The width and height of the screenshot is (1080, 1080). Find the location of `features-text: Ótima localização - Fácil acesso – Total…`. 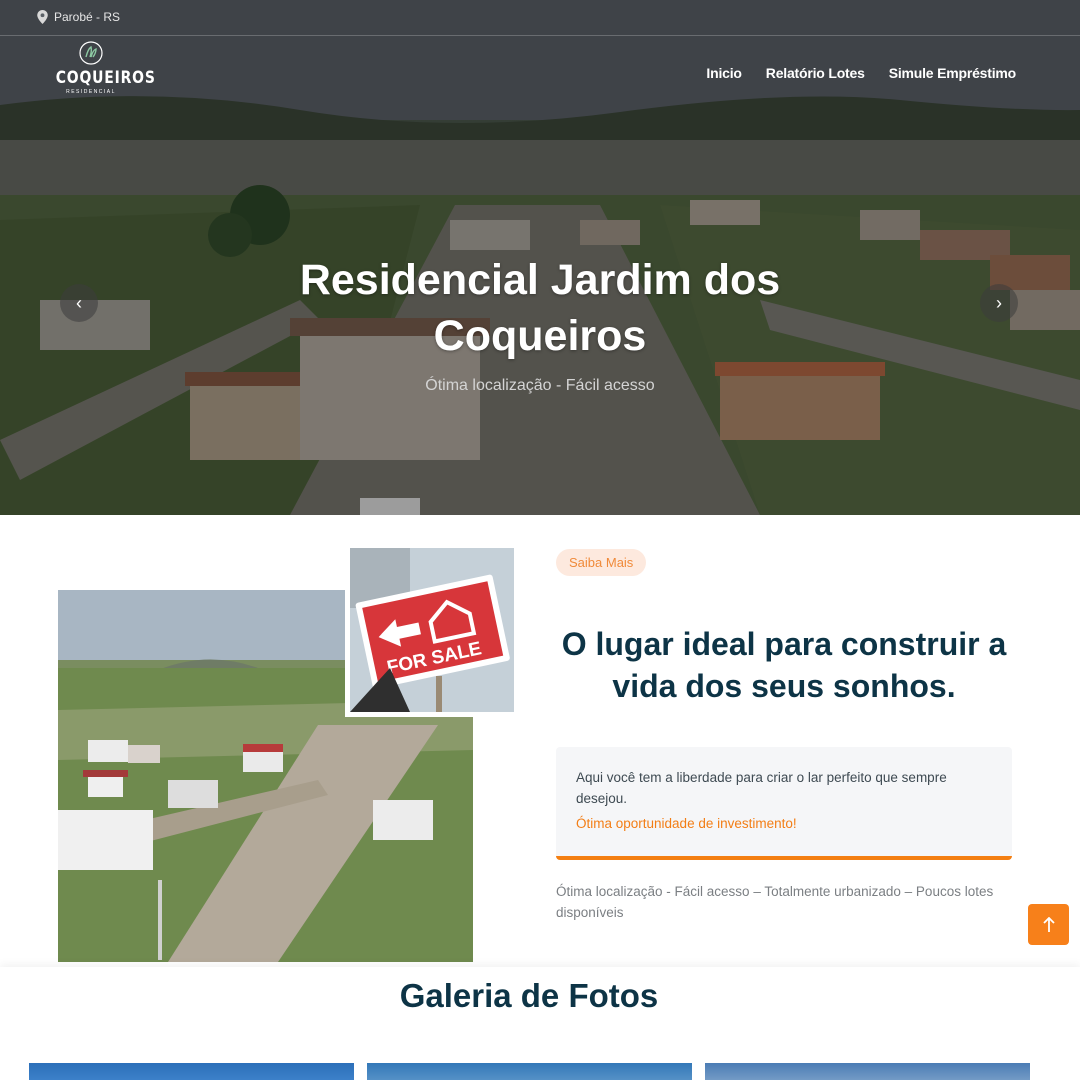

features-text: Ótima localização - Fácil acesso – Total… is located at coordinates (775, 902).